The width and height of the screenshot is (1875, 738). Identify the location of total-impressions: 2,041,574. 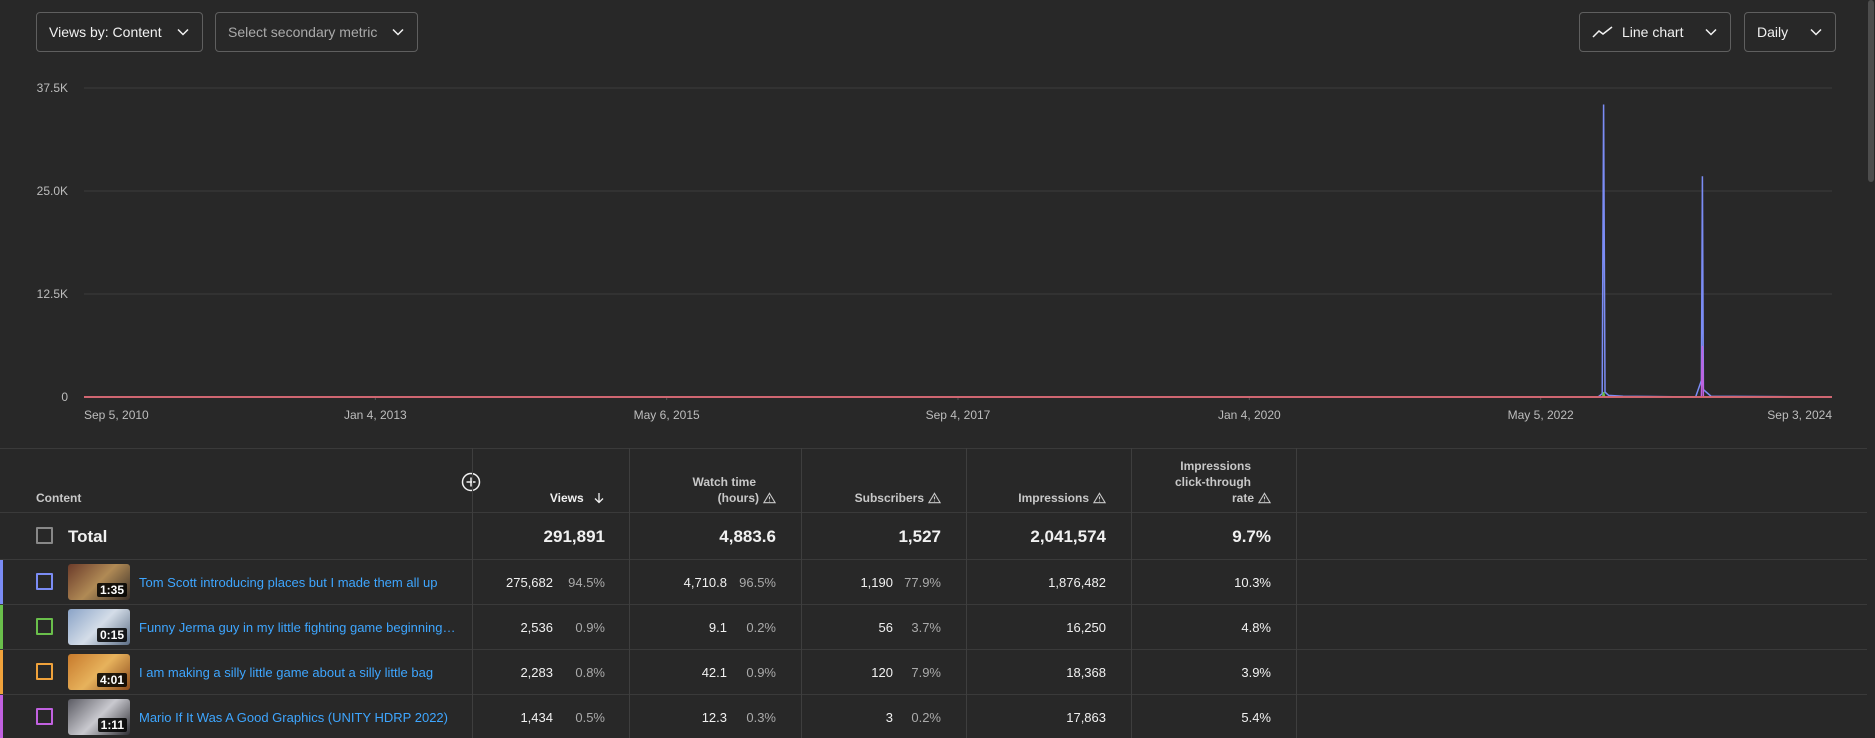
(1068, 536).